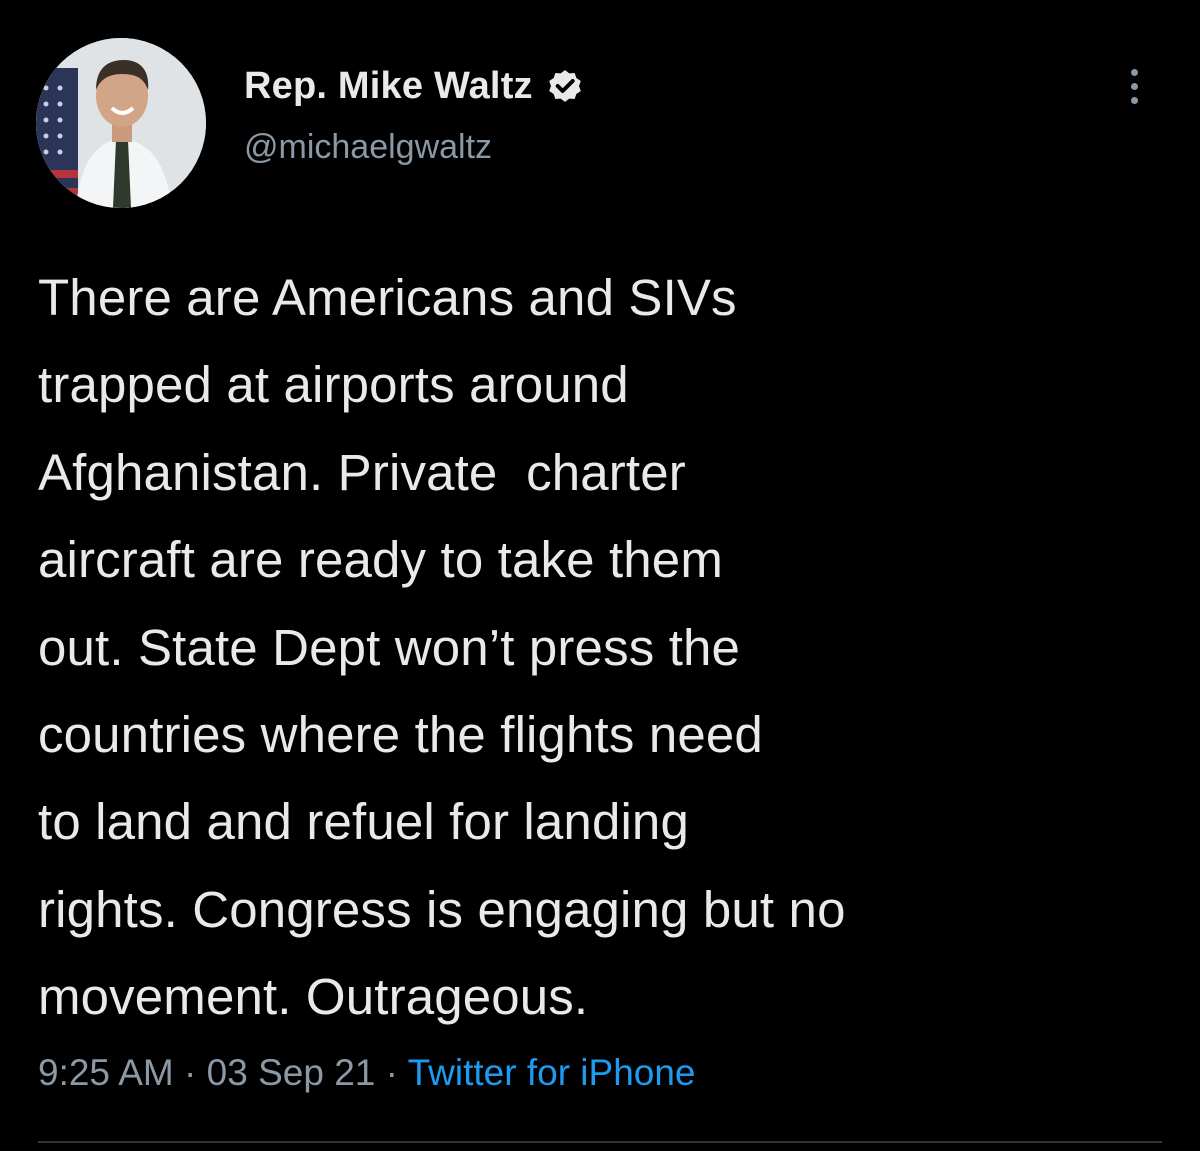  What do you see at coordinates (291, 1072) in the screenshot?
I see `tweet-date: 03 Sep 21` at bounding box center [291, 1072].